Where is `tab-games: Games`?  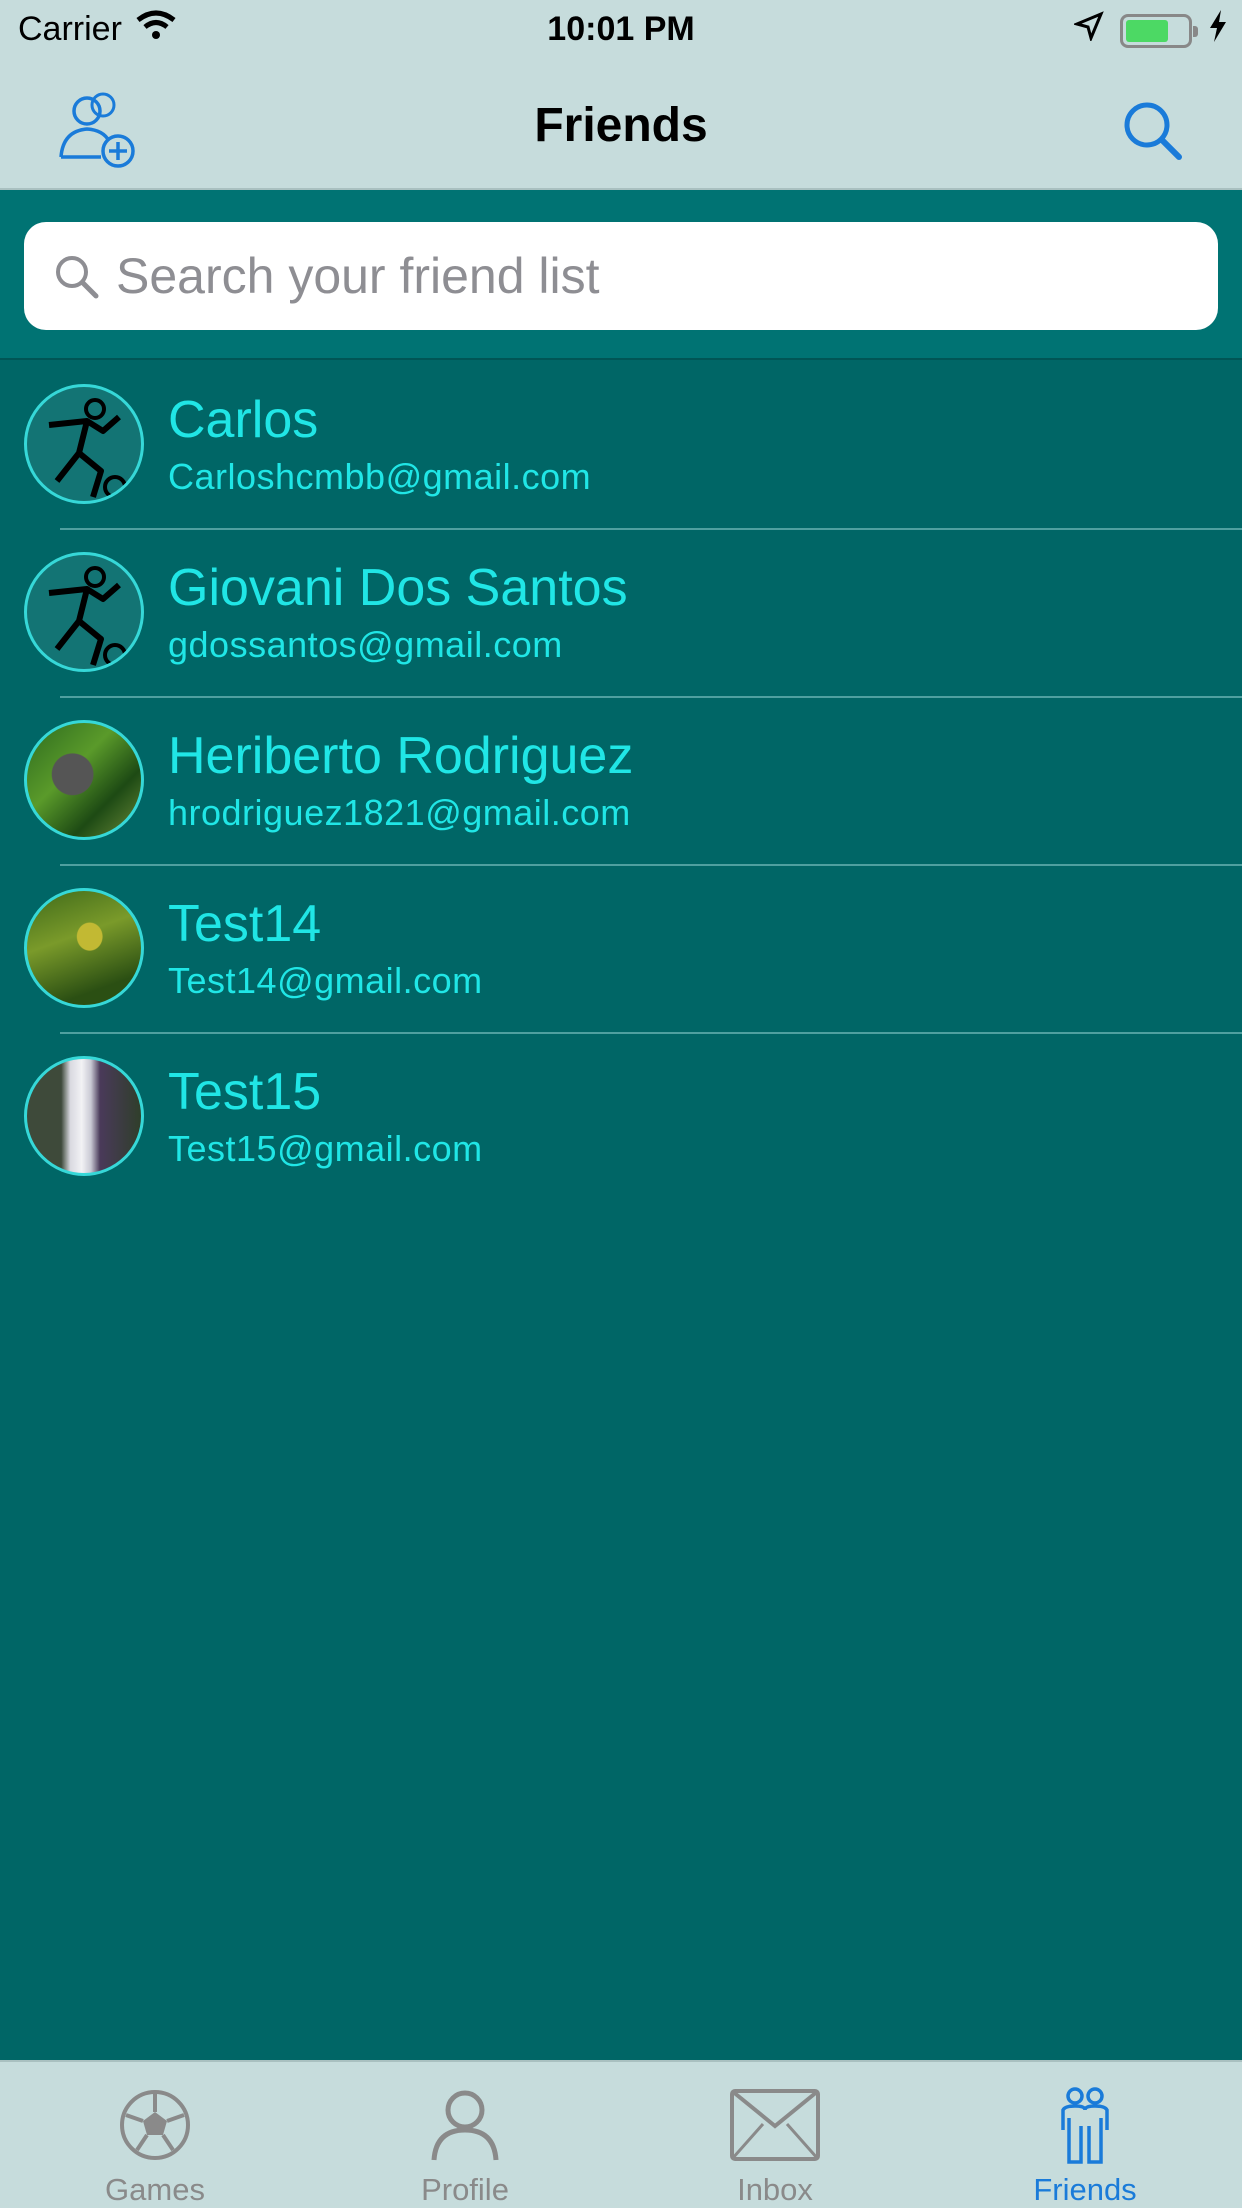
tab-games: Games is located at coordinates (155, 2135).